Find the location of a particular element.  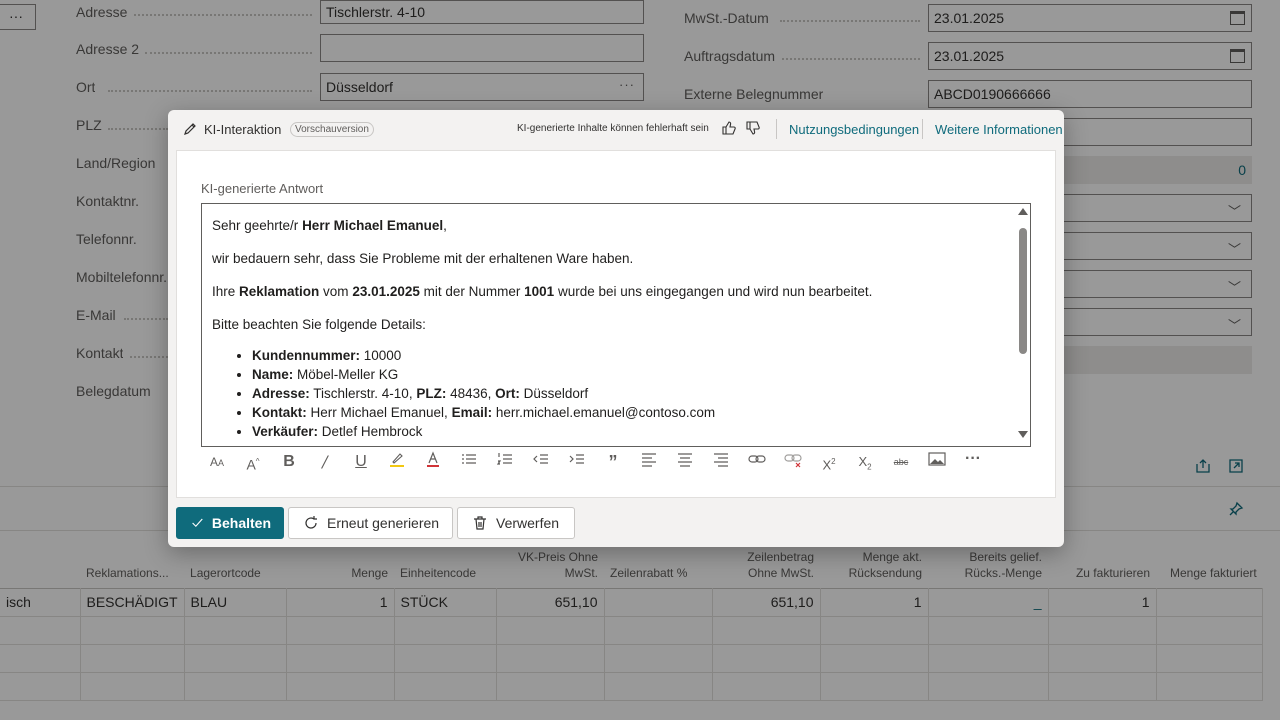

refresh-icon is located at coordinates (311, 522).